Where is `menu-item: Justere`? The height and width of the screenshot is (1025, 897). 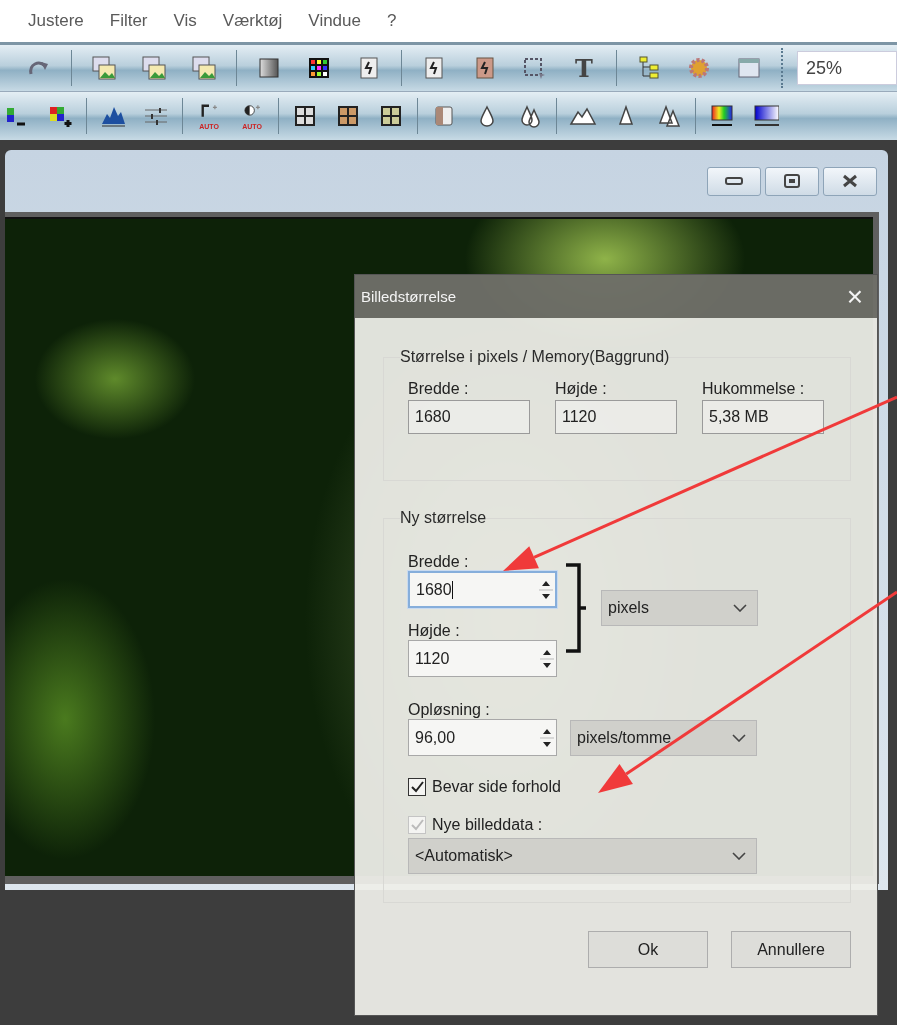
menu-item: Justere is located at coordinates (56, 21).